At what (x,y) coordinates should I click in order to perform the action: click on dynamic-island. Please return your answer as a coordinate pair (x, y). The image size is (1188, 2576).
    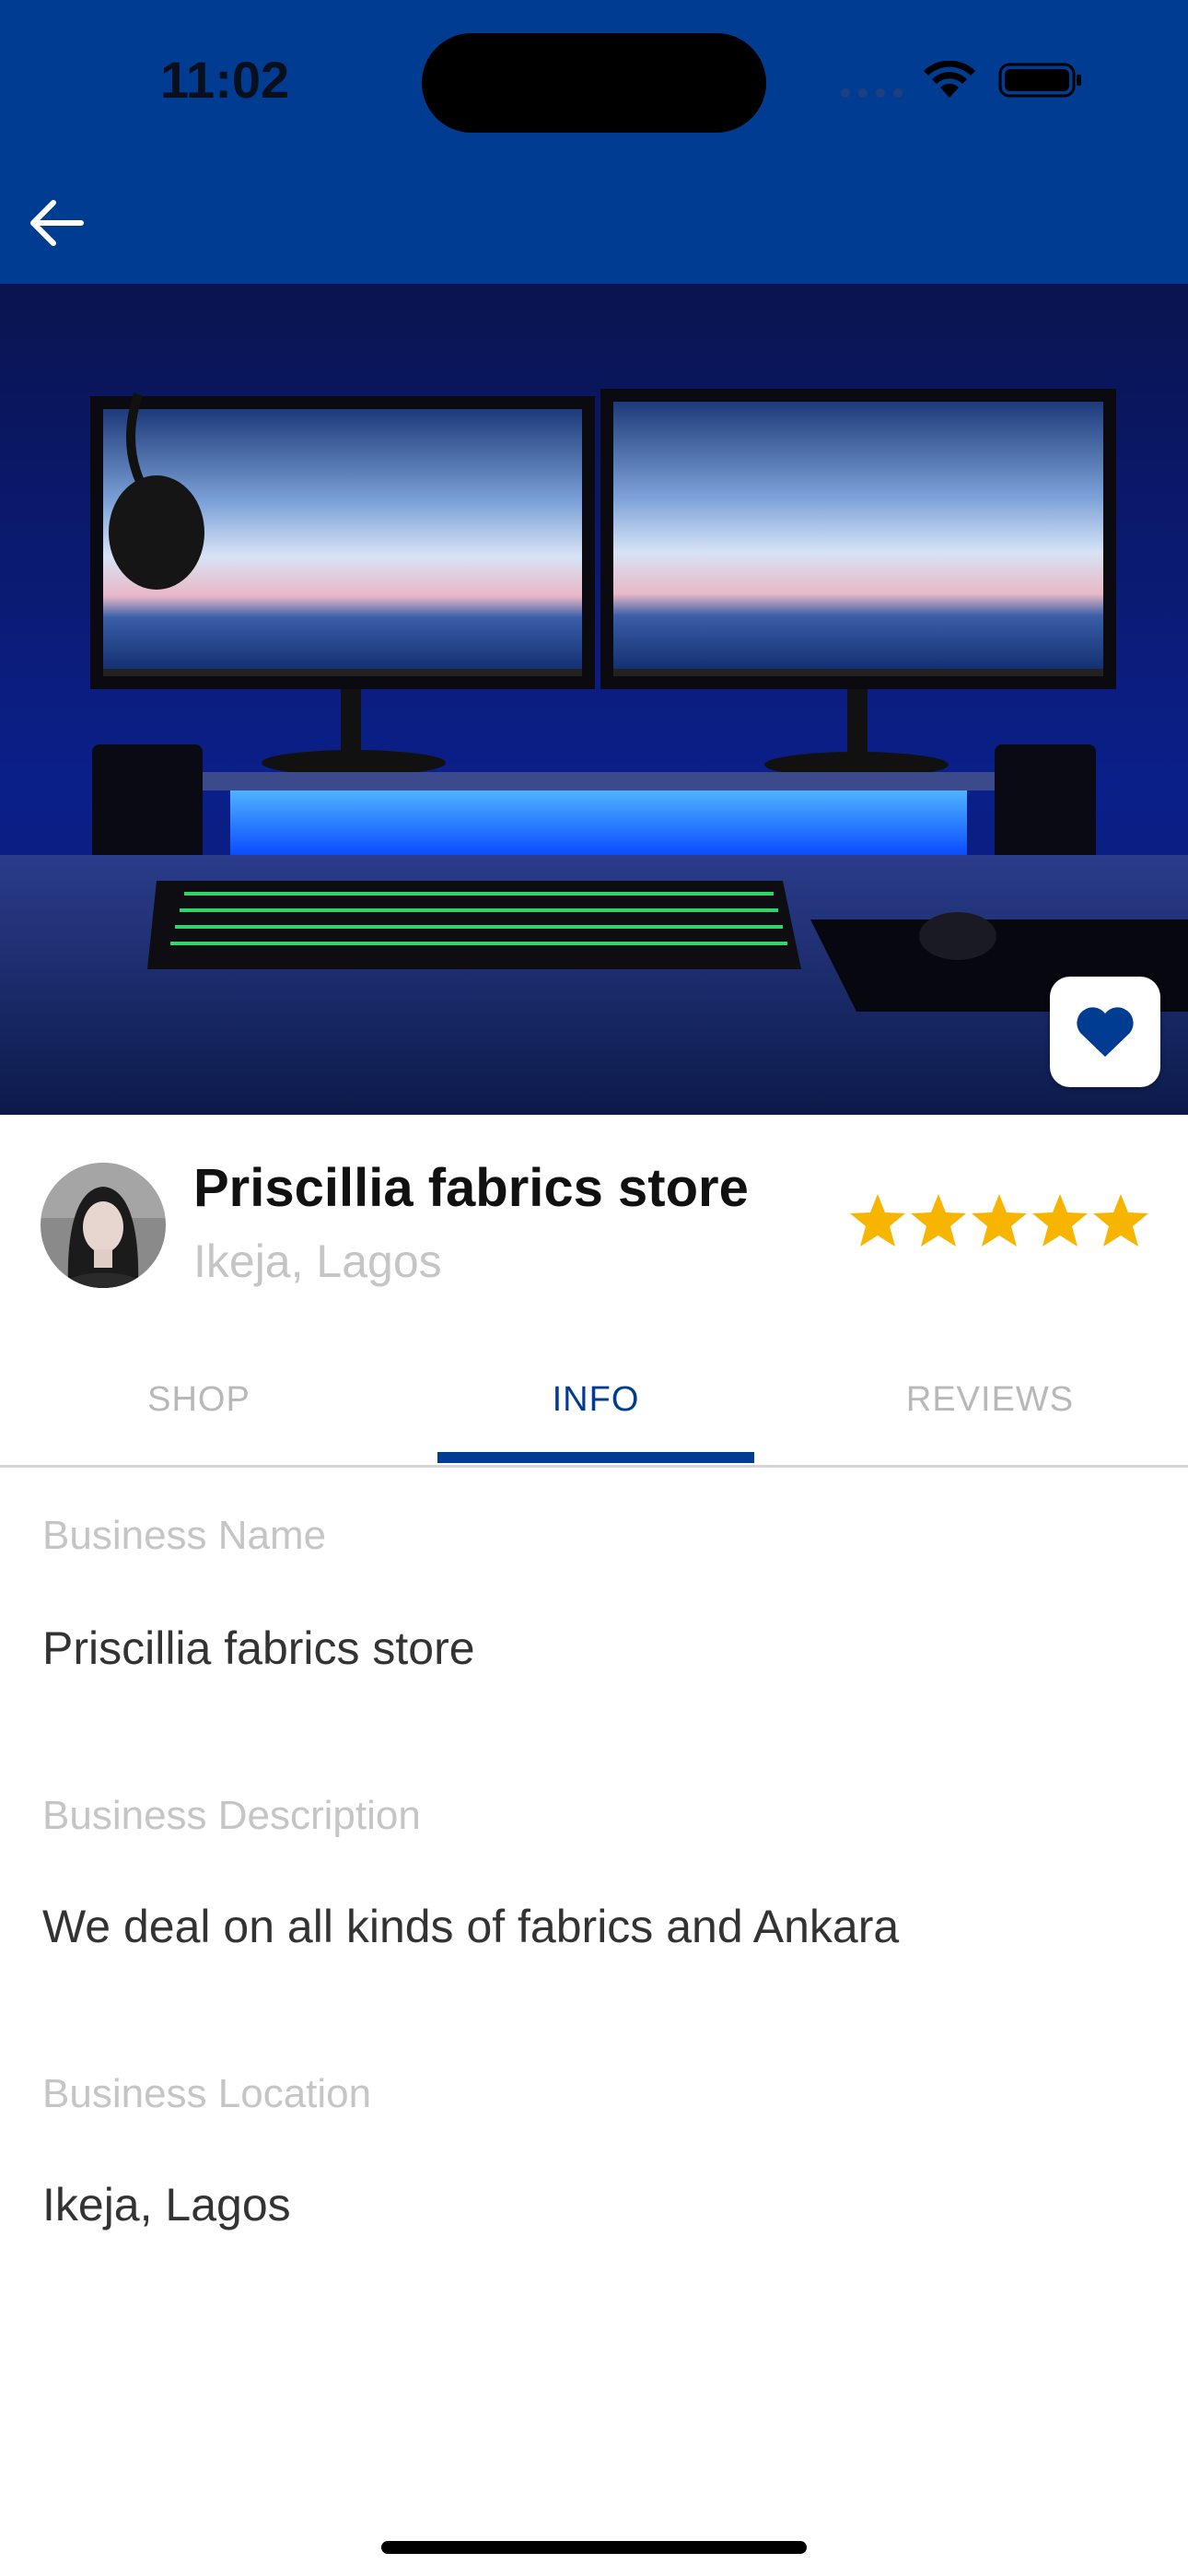
    Looking at the image, I should click on (594, 83).